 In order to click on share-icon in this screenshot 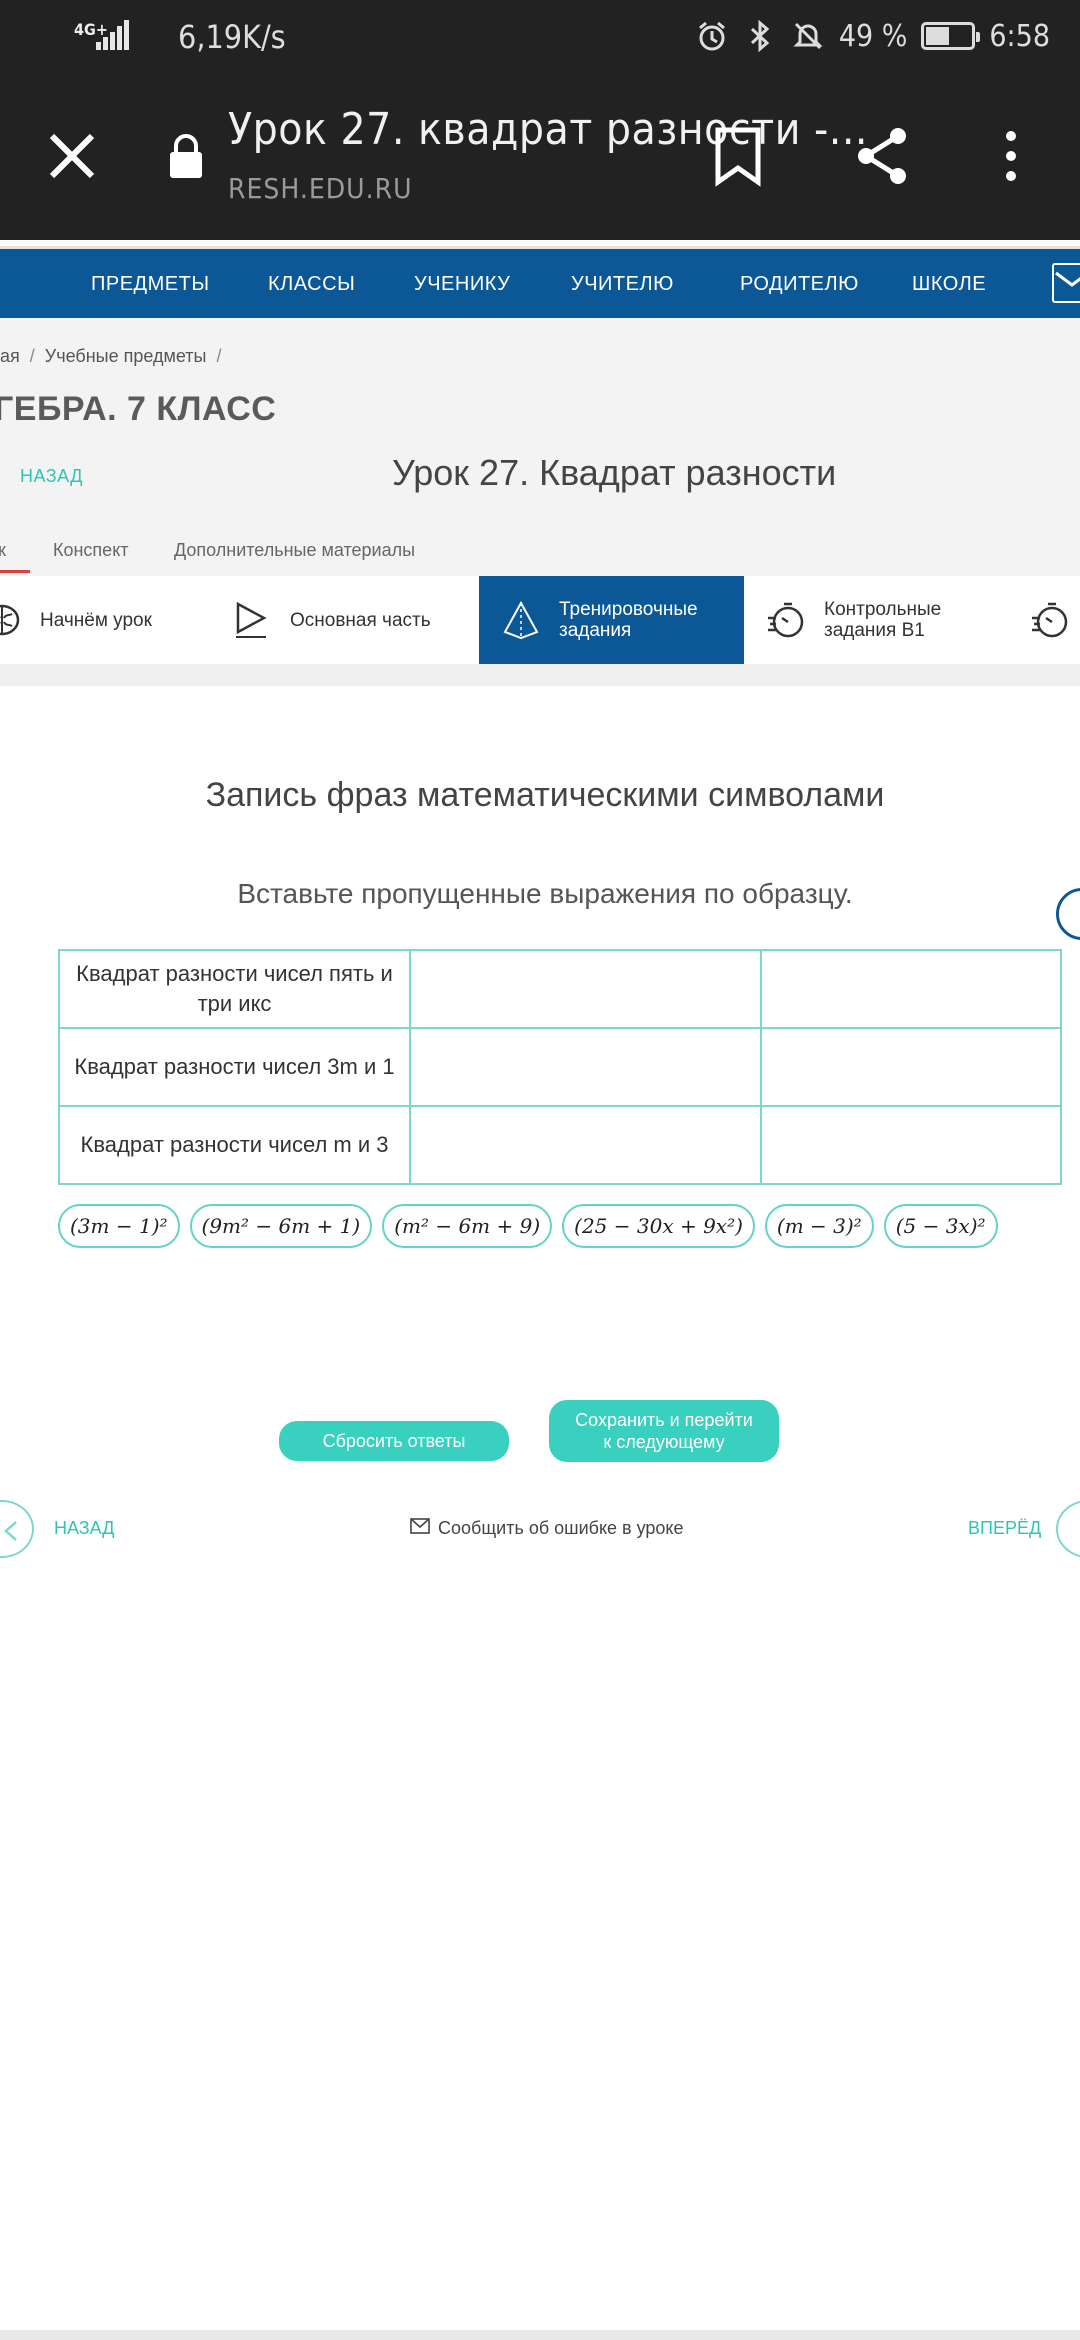, I will do `click(882, 156)`.